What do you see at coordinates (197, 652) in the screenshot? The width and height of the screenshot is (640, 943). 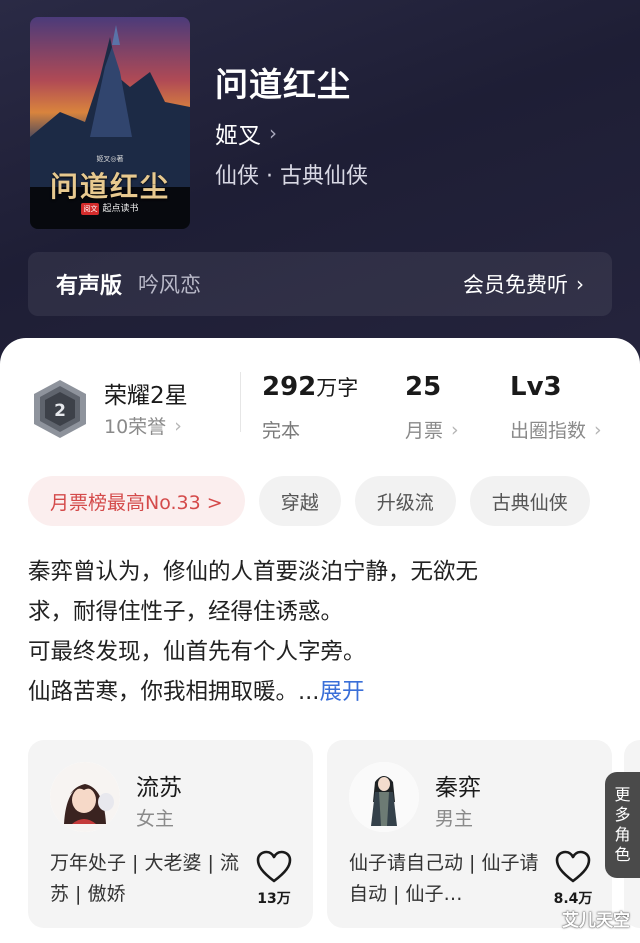 I see `description-line: 可最终发现，仙首先有个人字旁。` at bounding box center [197, 652].